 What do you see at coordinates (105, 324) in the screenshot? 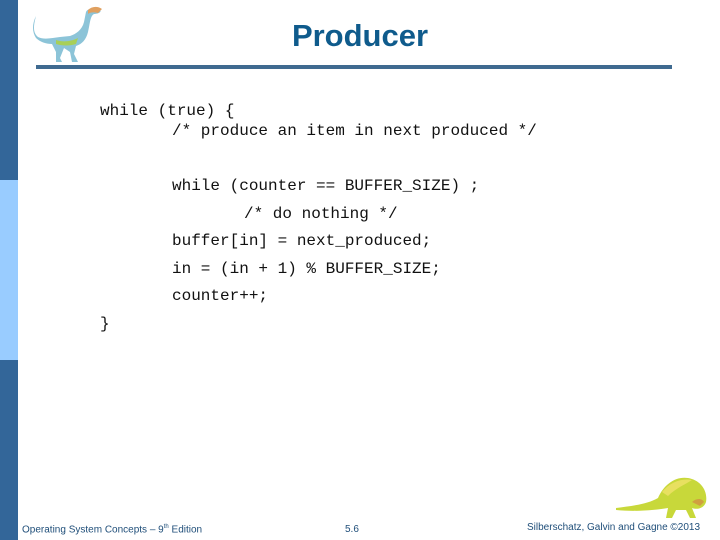
I see `code-line: }` at bounding box center [105, 324].